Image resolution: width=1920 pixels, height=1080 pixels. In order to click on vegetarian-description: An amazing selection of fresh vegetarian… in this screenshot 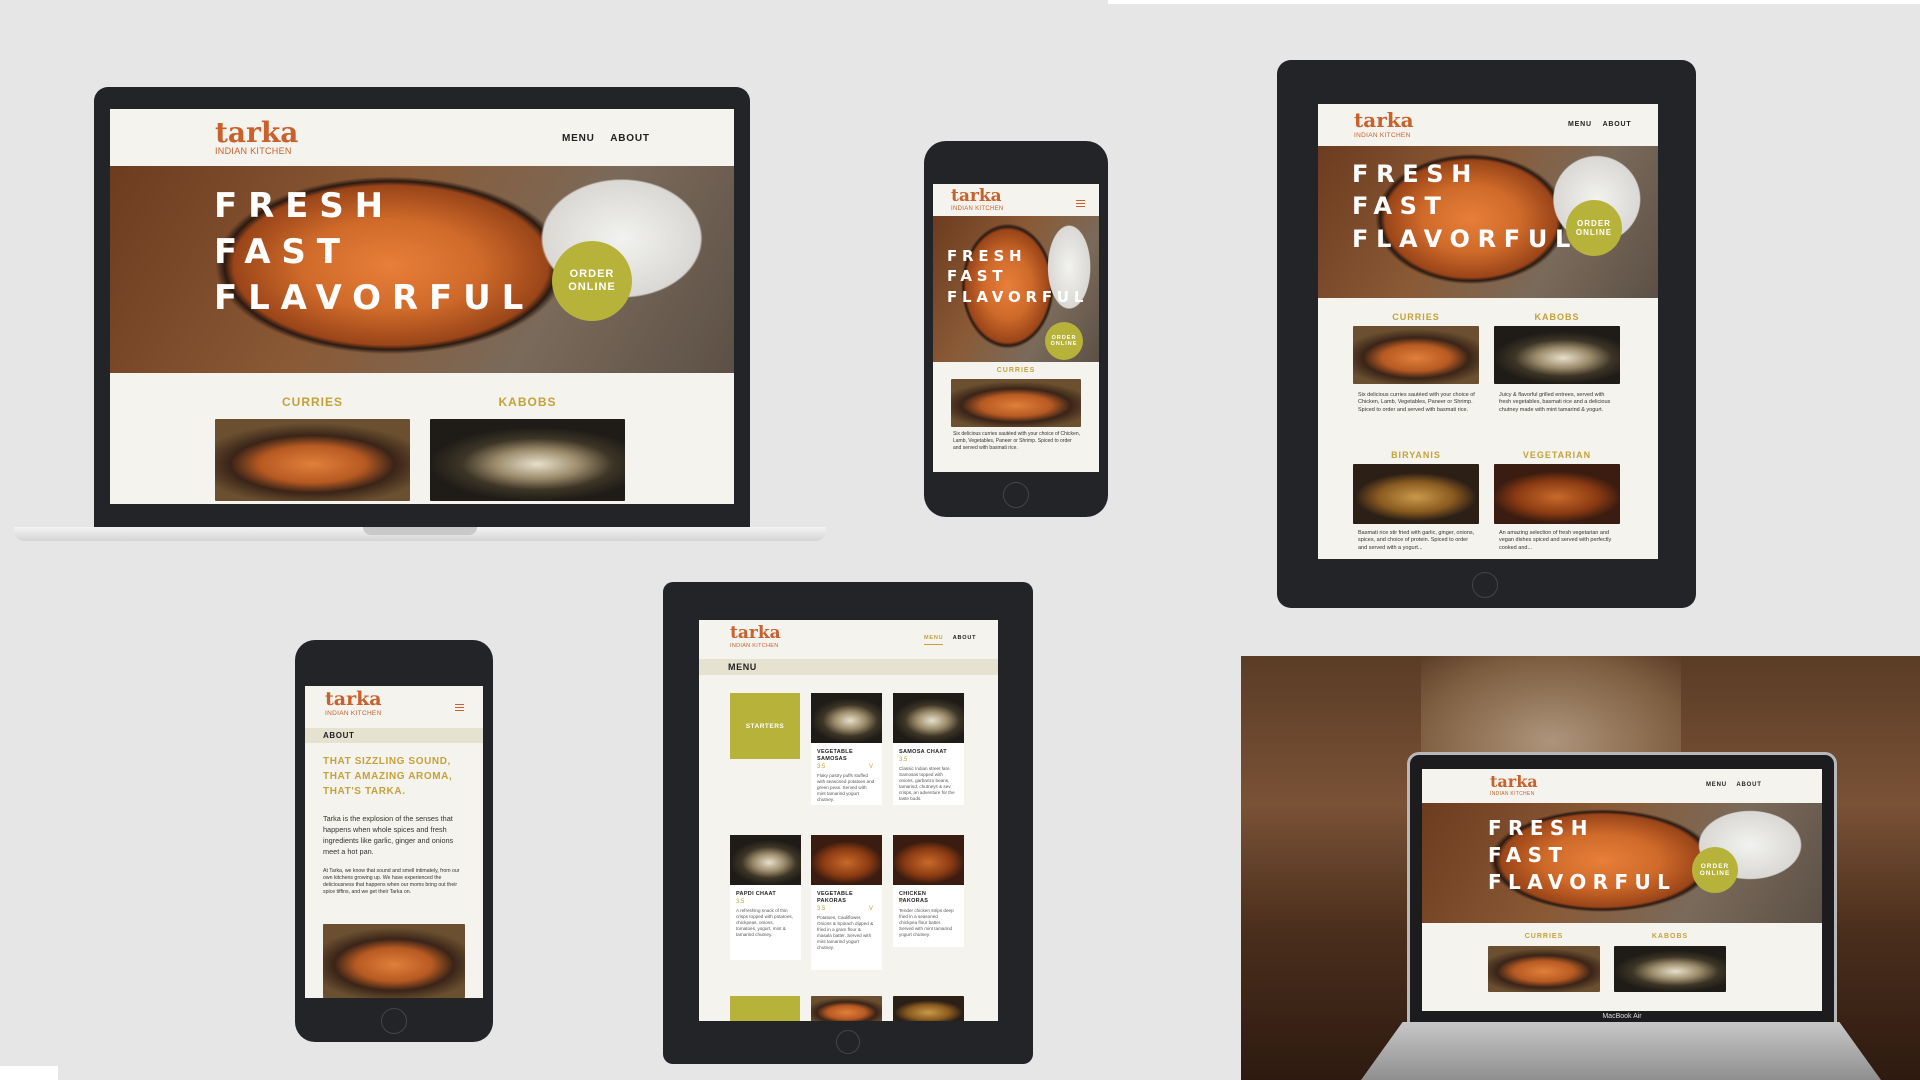, I will do `click(1555, 540)`.